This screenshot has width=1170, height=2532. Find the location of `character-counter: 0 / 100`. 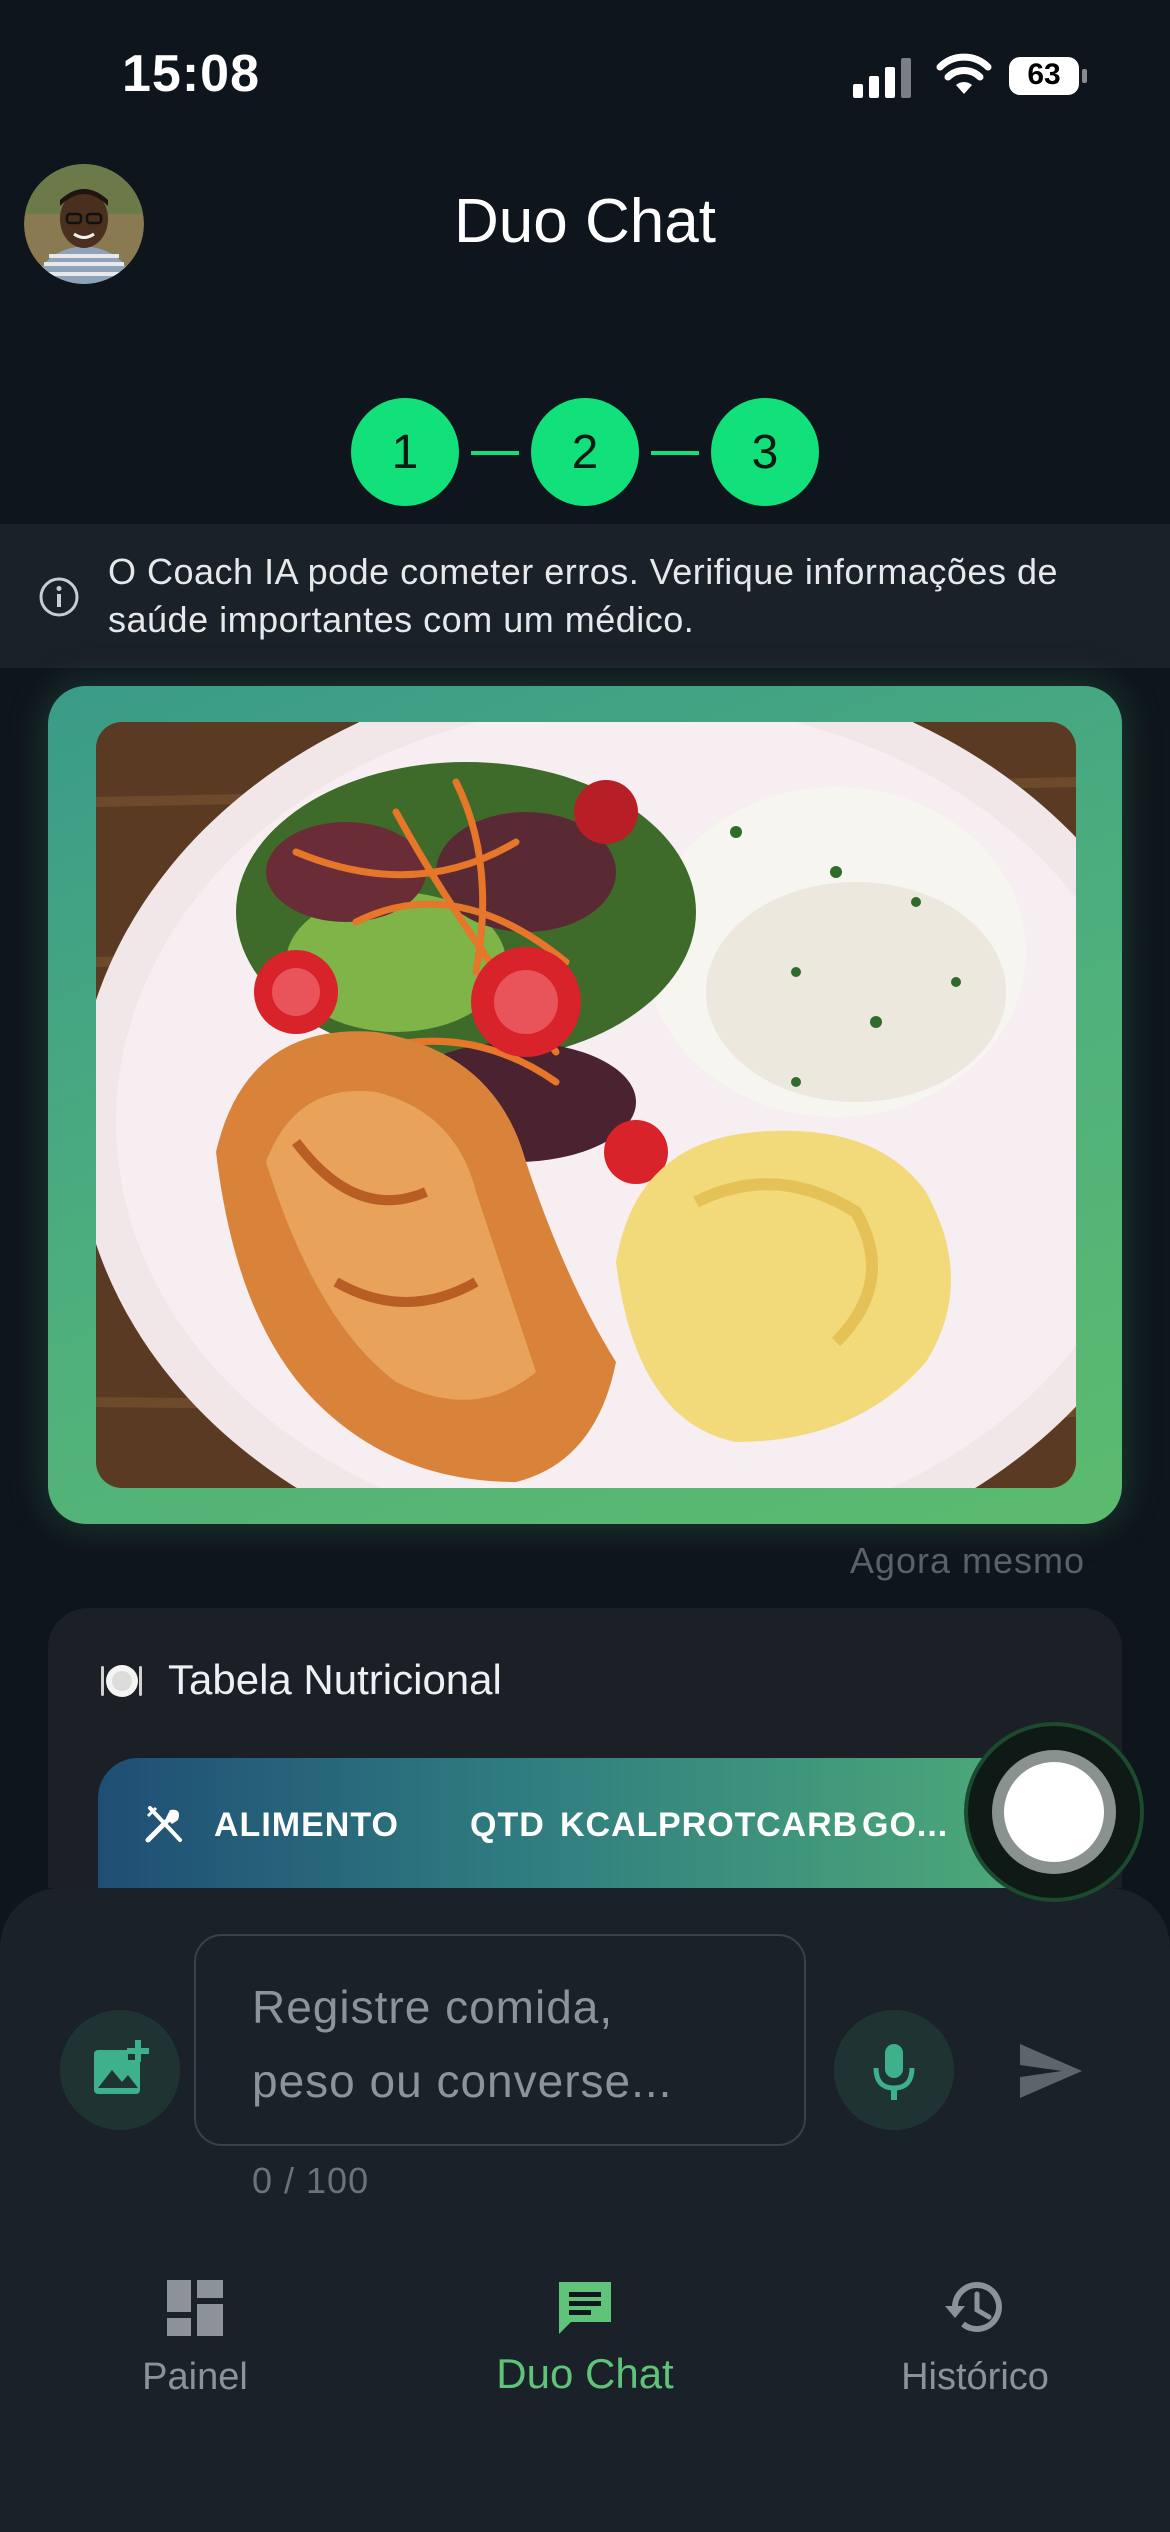

character-counter: 0 / 100 is located at coordinates (311, 2180).